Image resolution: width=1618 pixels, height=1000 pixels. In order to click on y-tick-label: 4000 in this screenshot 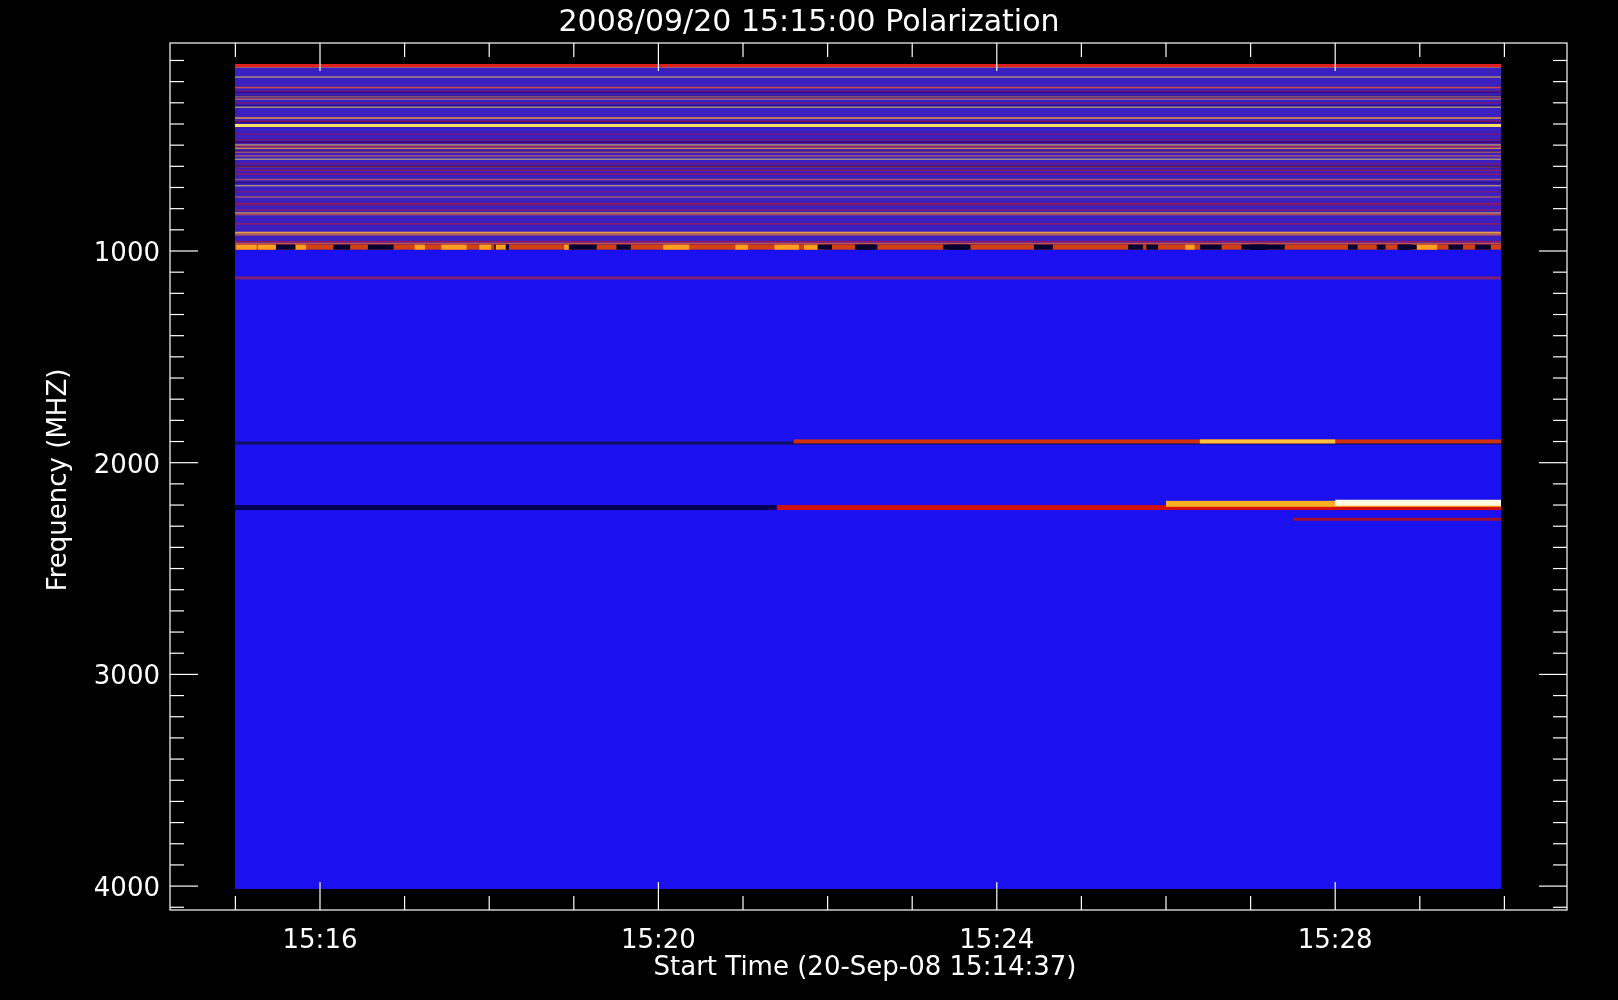, I will do `click(126, 887)`.